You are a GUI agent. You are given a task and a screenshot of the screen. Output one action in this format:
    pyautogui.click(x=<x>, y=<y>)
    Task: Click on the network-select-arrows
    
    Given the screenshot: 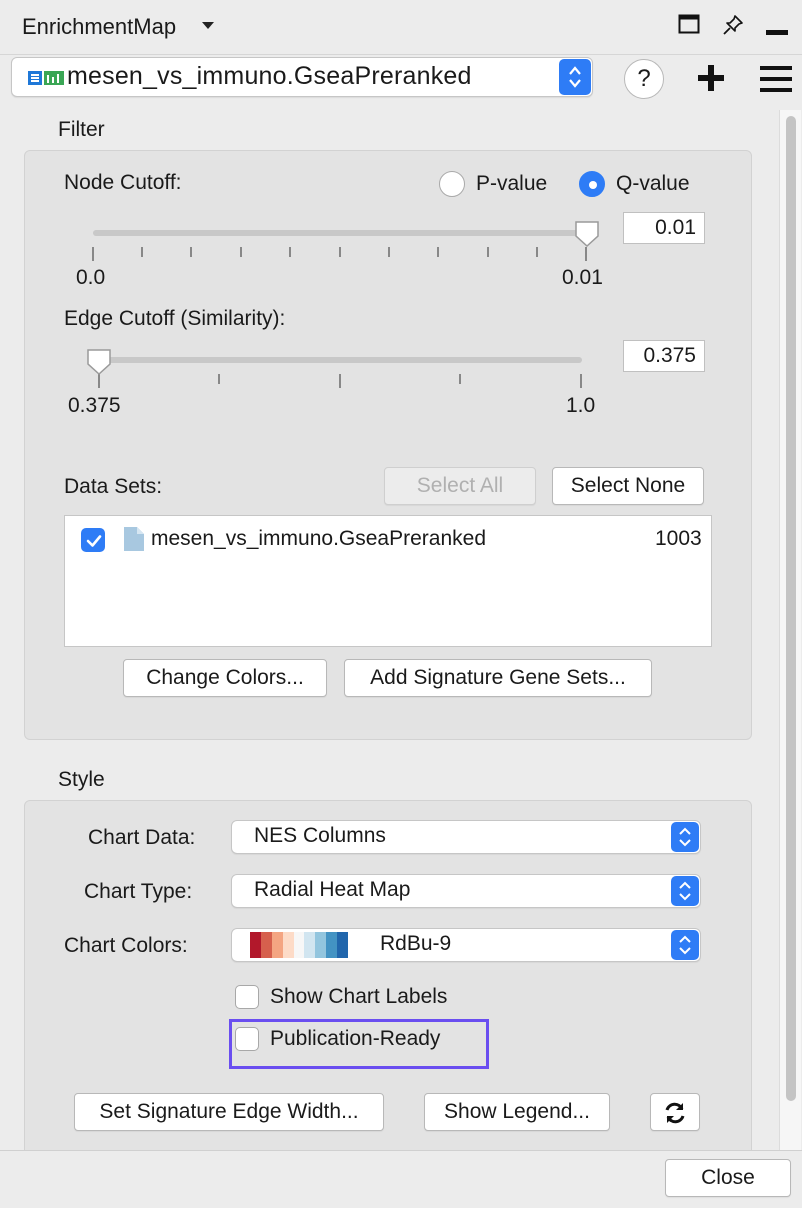 What is the action you would take?
    pyautogui.click(x=575, y=77)
    